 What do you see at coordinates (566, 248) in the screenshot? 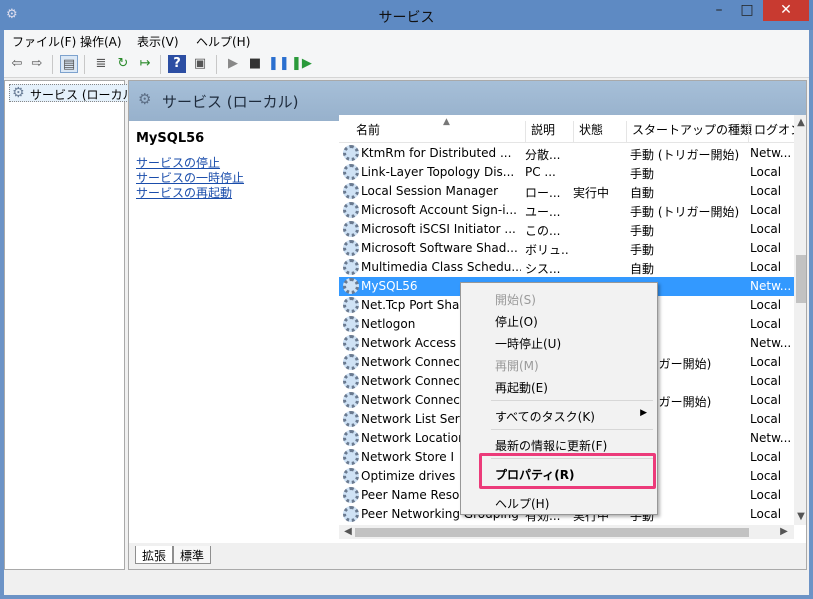
I see `table-row: Microsoft Software Shad... ボリュ... 手動 Local` at bounding box center [566, 248].